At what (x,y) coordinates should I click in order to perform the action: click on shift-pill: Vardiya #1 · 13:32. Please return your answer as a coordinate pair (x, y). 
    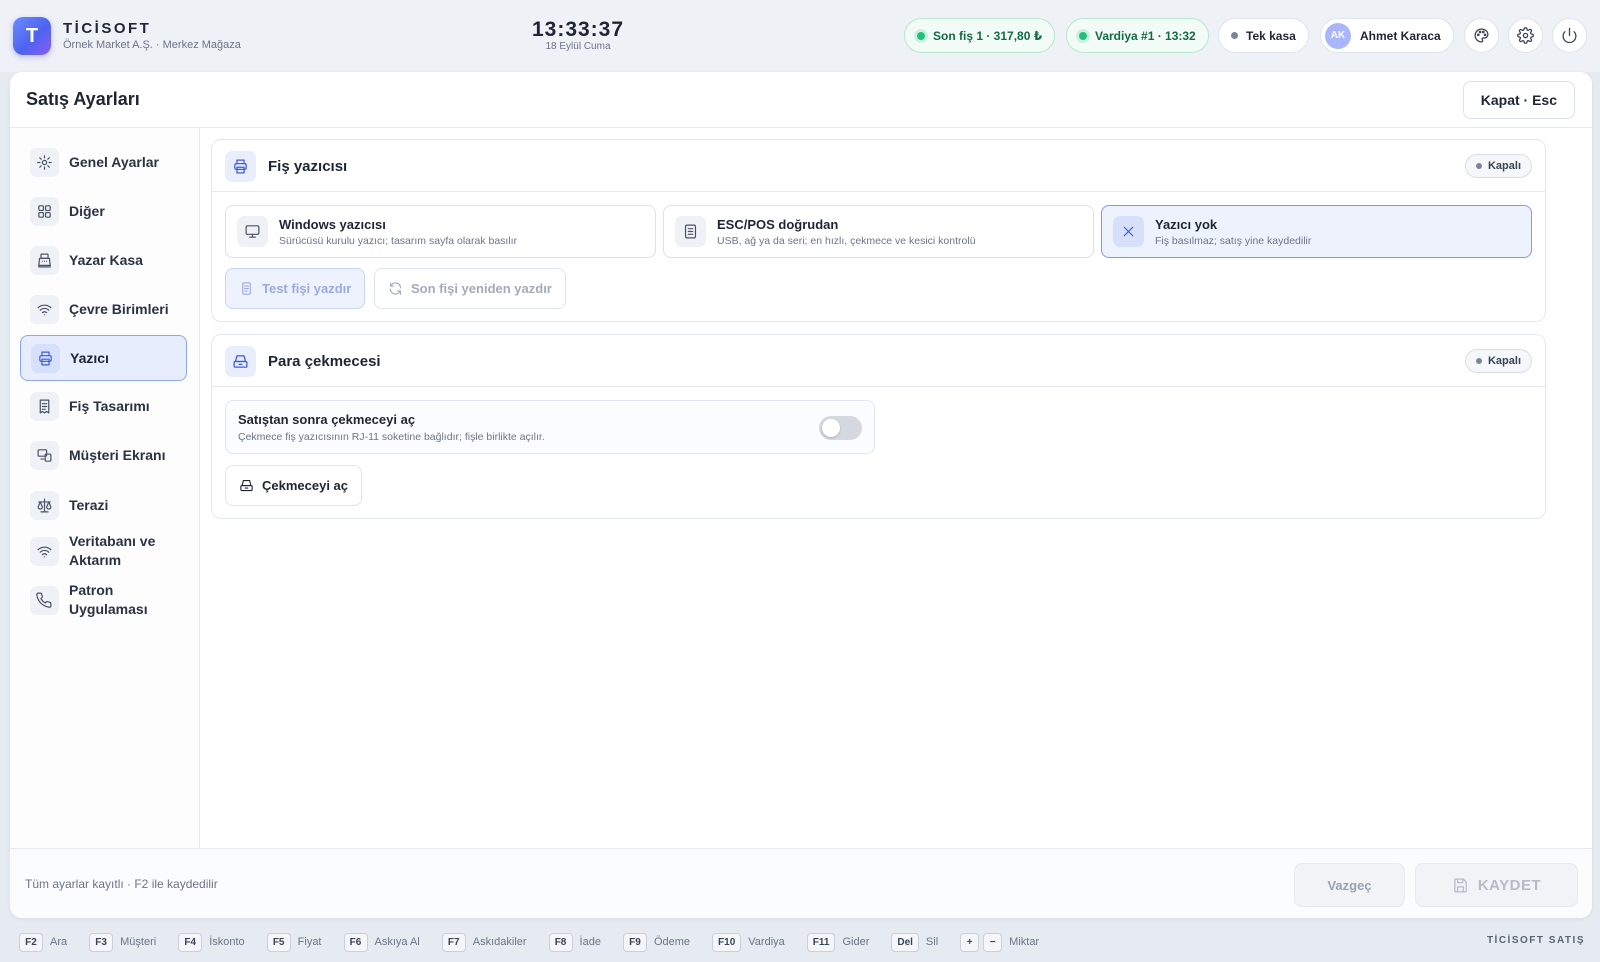
    Looking at the image, I should click on (1137, 35).